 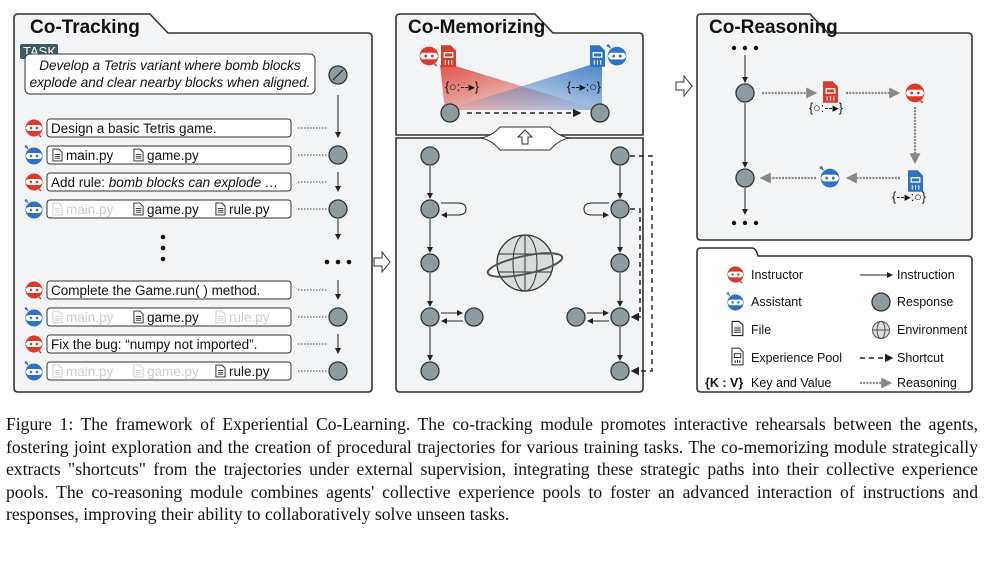 I want to click on legend-environment: Environment, so click(x=932, y=330).